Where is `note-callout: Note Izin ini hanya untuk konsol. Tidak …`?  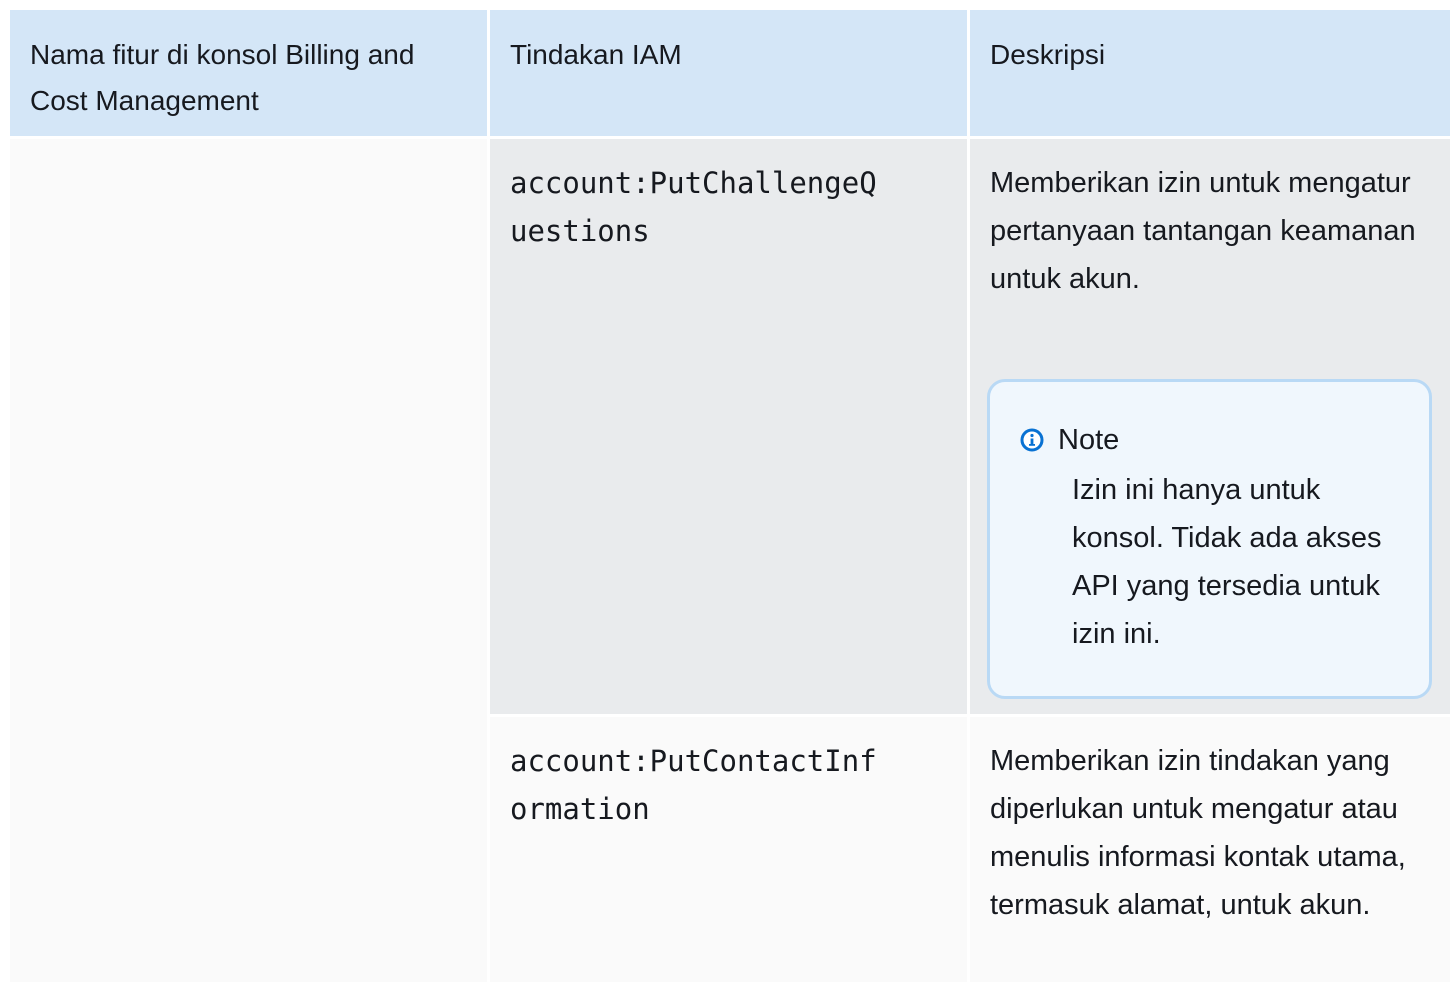
note-callout: Note Izin ini hanya untuk konsol. Tidak … is located at coordinates (1209, 539).